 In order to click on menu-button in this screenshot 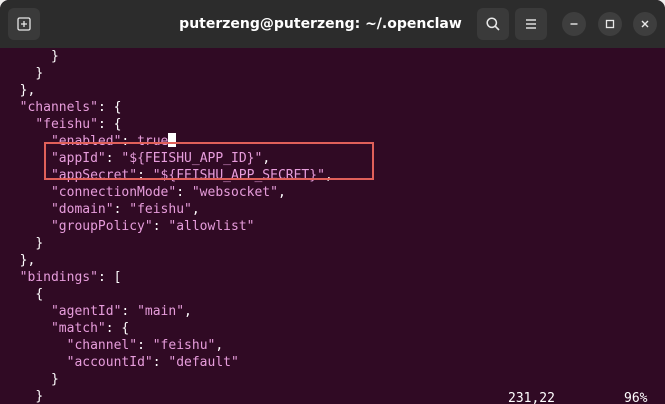, I will do `click(531, 24)`.